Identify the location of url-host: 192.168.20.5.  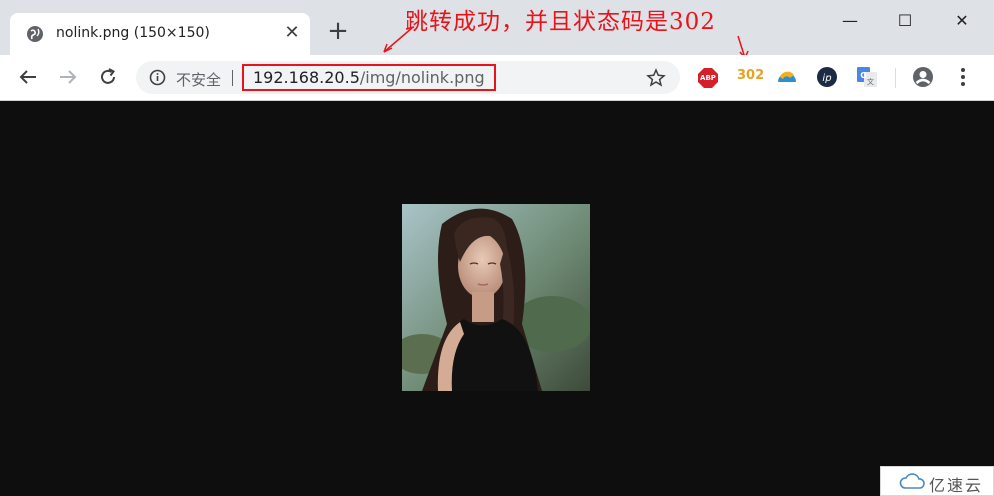
(306, 77).